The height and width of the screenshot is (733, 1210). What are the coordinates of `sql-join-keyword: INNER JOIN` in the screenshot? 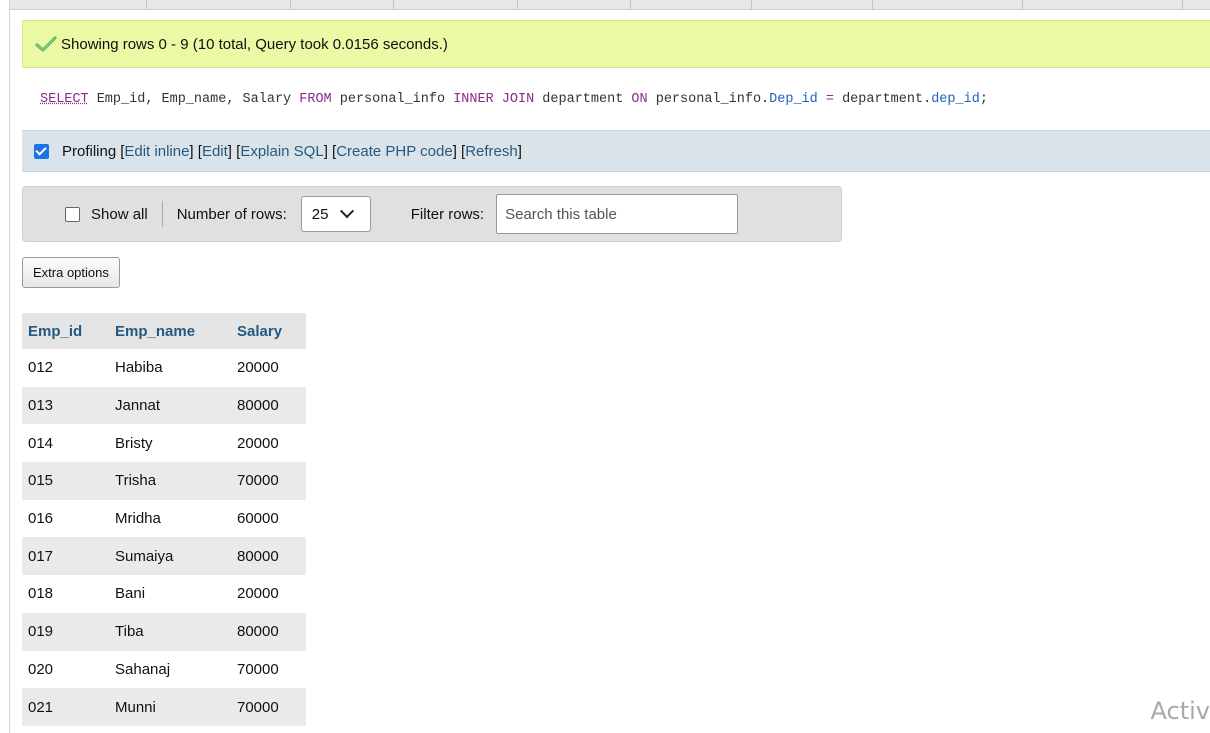 It's located at (494, 99).